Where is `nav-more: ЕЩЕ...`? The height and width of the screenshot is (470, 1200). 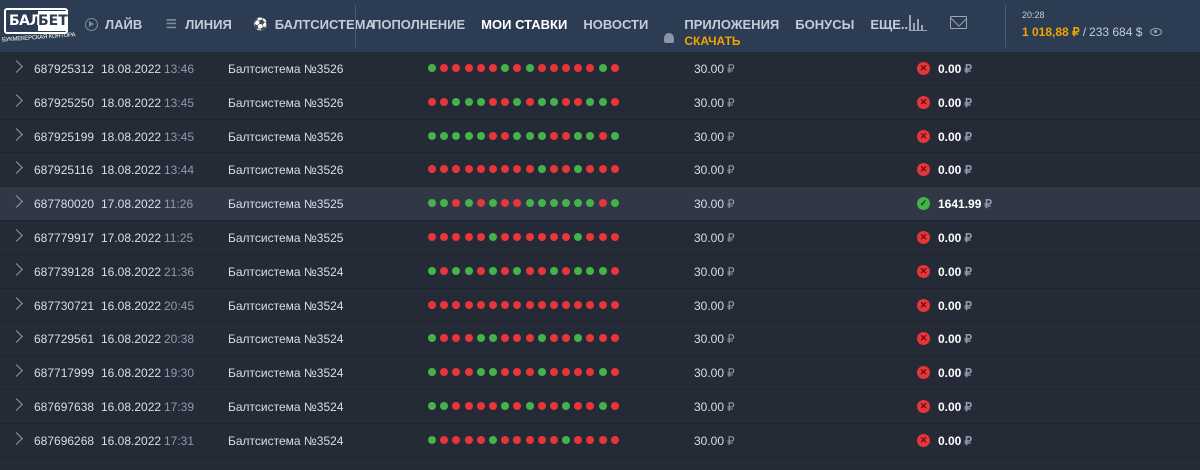
nav-more: ЕЩЕ... is located at coordinates (890, 24).